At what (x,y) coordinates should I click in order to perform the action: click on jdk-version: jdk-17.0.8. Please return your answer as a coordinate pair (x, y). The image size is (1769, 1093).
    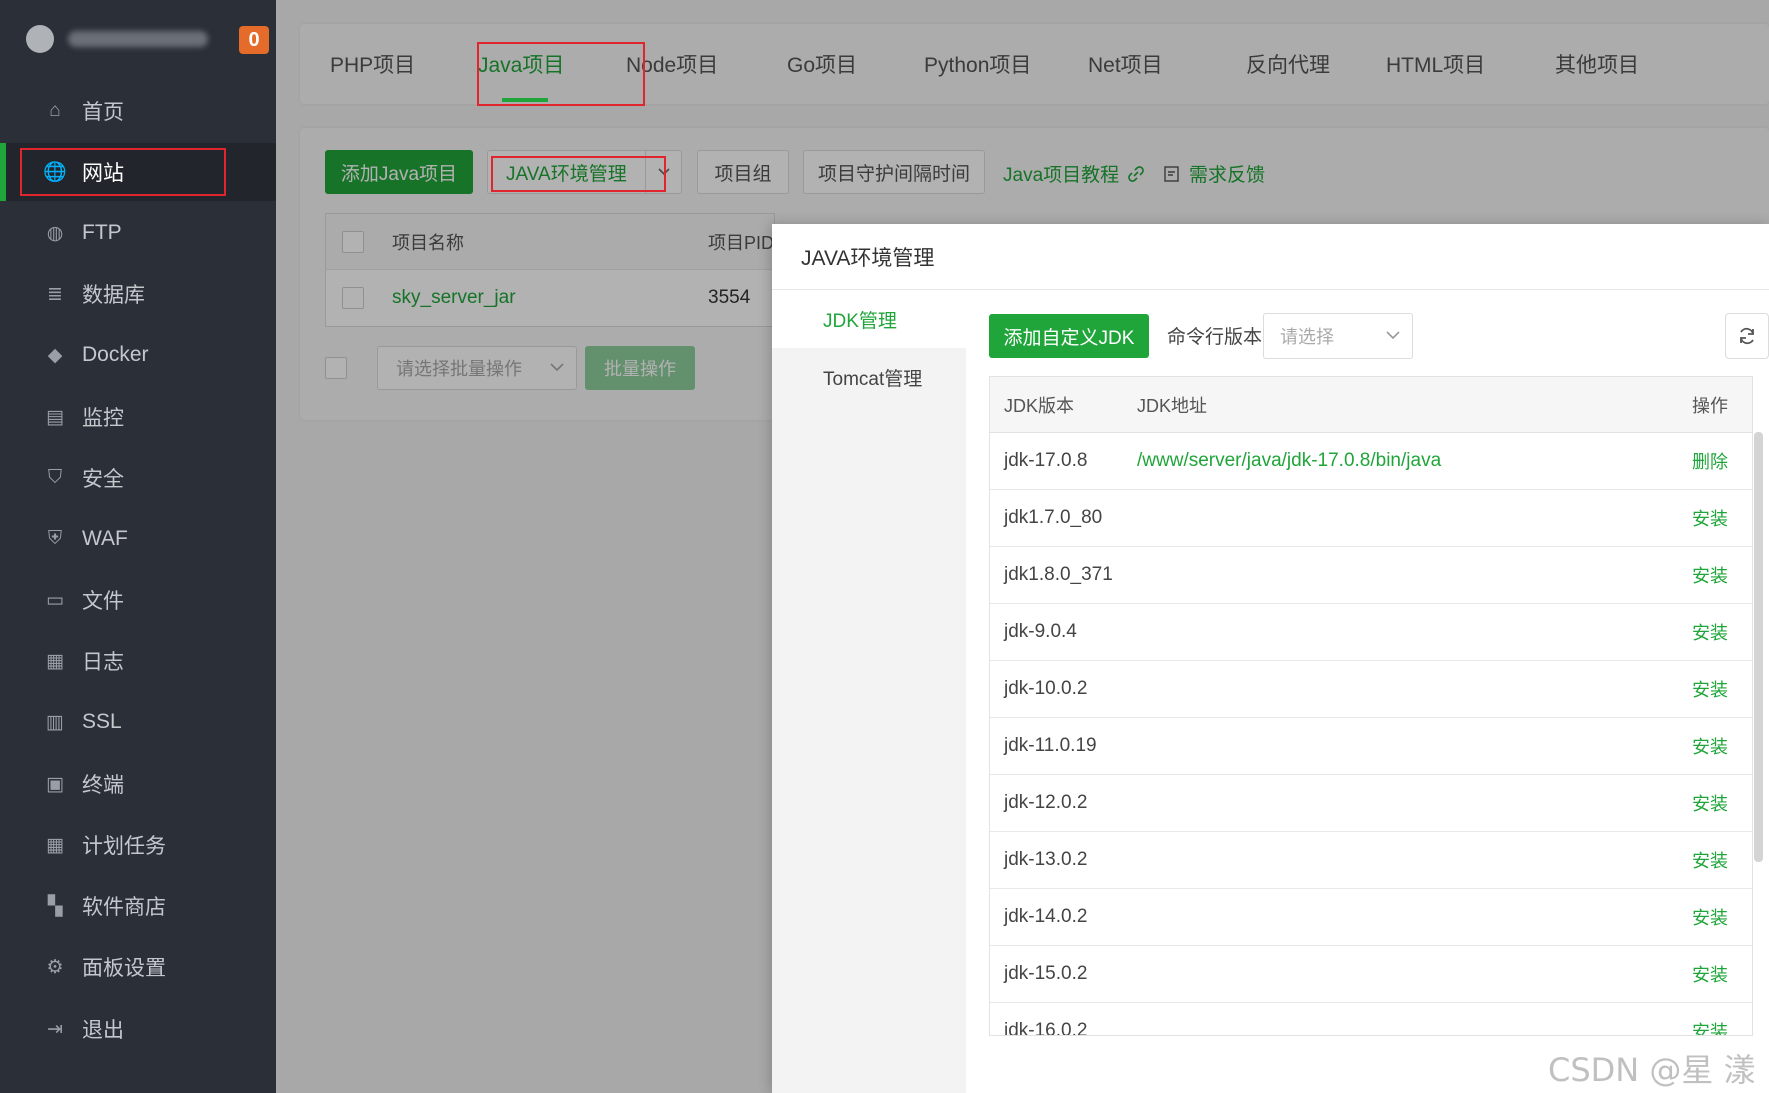
    Looking at the image, I should click on (1046, 460).